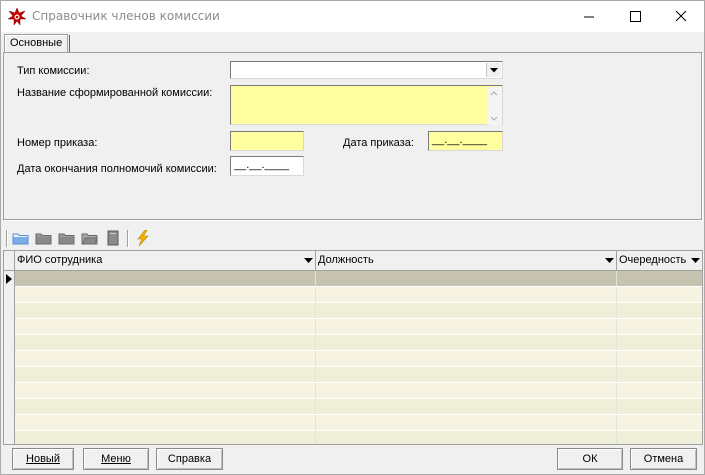  I want to click on maximize-icon, so click(635, 16).